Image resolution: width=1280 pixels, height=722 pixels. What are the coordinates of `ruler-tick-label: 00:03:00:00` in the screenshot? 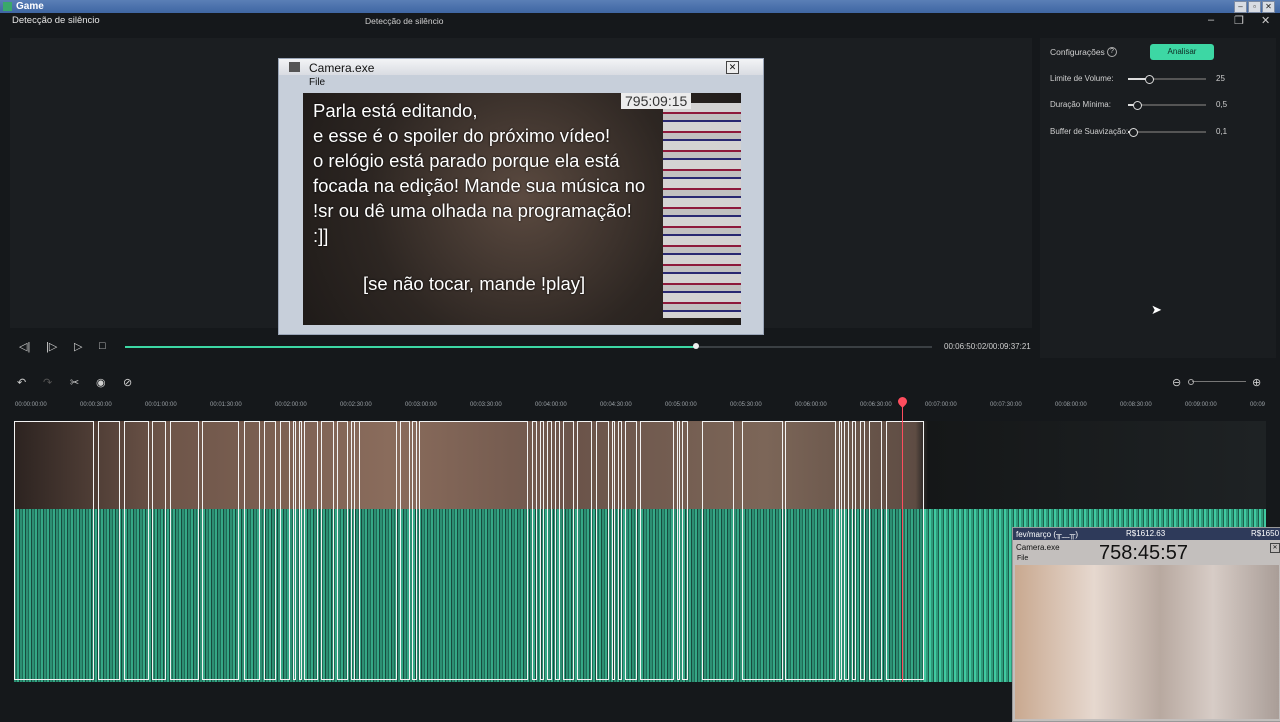 It's located at (421, 405).